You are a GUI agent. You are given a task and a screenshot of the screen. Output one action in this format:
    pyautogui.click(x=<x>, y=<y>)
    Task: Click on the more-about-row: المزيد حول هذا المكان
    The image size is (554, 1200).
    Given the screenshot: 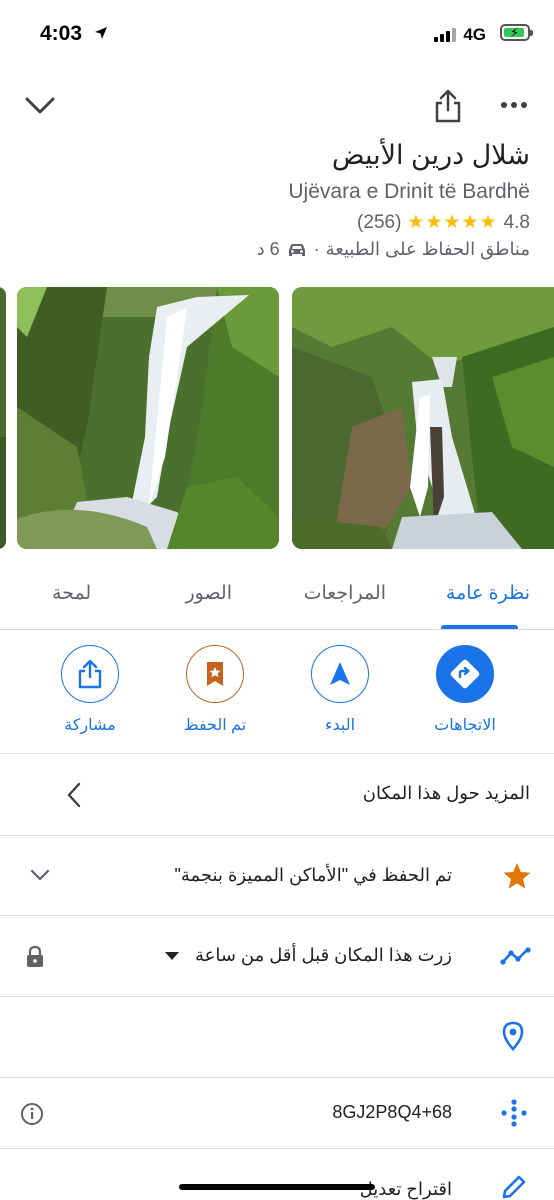 What is the action you would take?
    pyautogui.click(x=277, y=795)
    